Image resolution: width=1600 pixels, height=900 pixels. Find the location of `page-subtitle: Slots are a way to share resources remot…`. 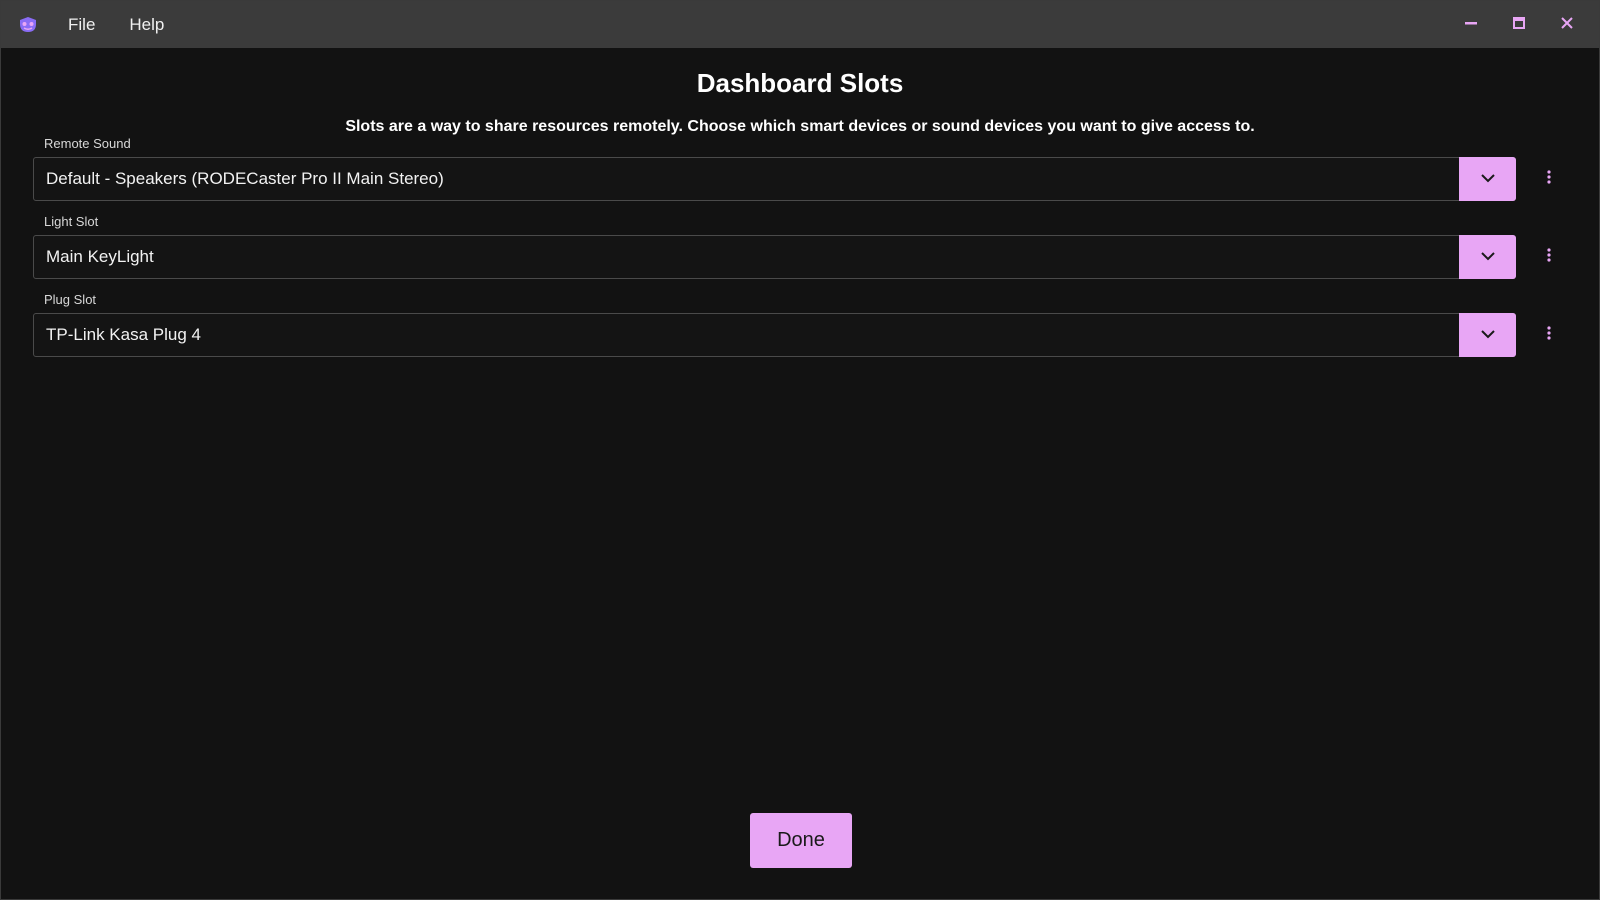

page-subtitle: Slots are a way to share resources remot… is located at coordinates (800, 126).